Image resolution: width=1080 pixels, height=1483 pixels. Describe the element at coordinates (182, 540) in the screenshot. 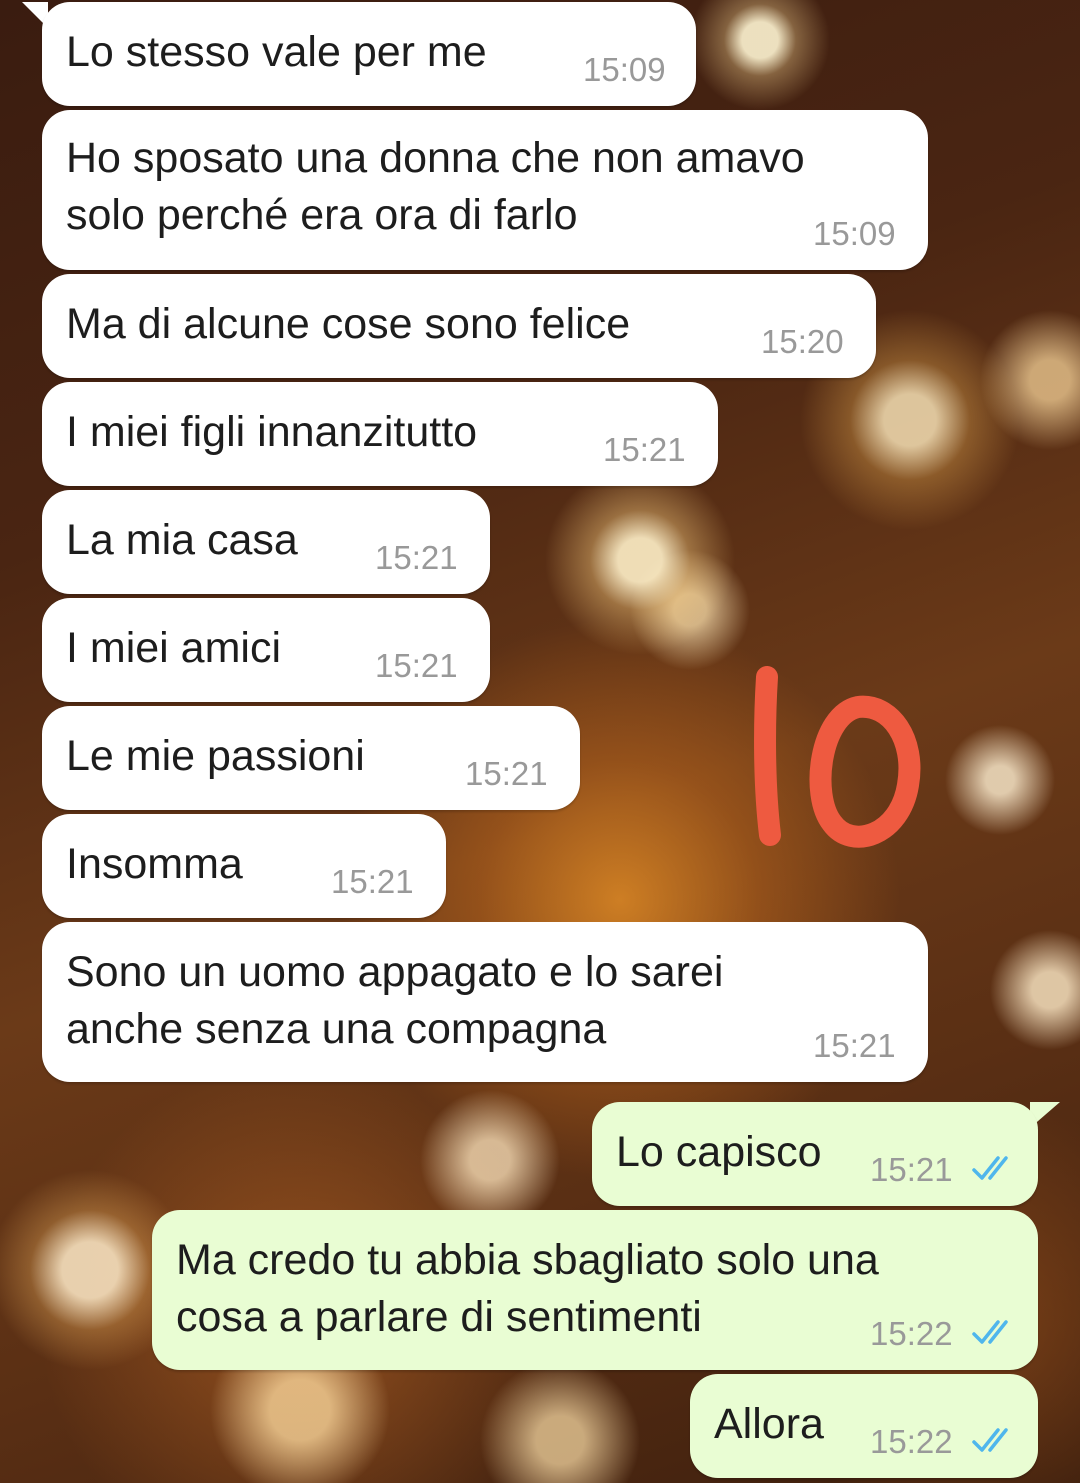

I see `message-text: La mia casa` at that location.